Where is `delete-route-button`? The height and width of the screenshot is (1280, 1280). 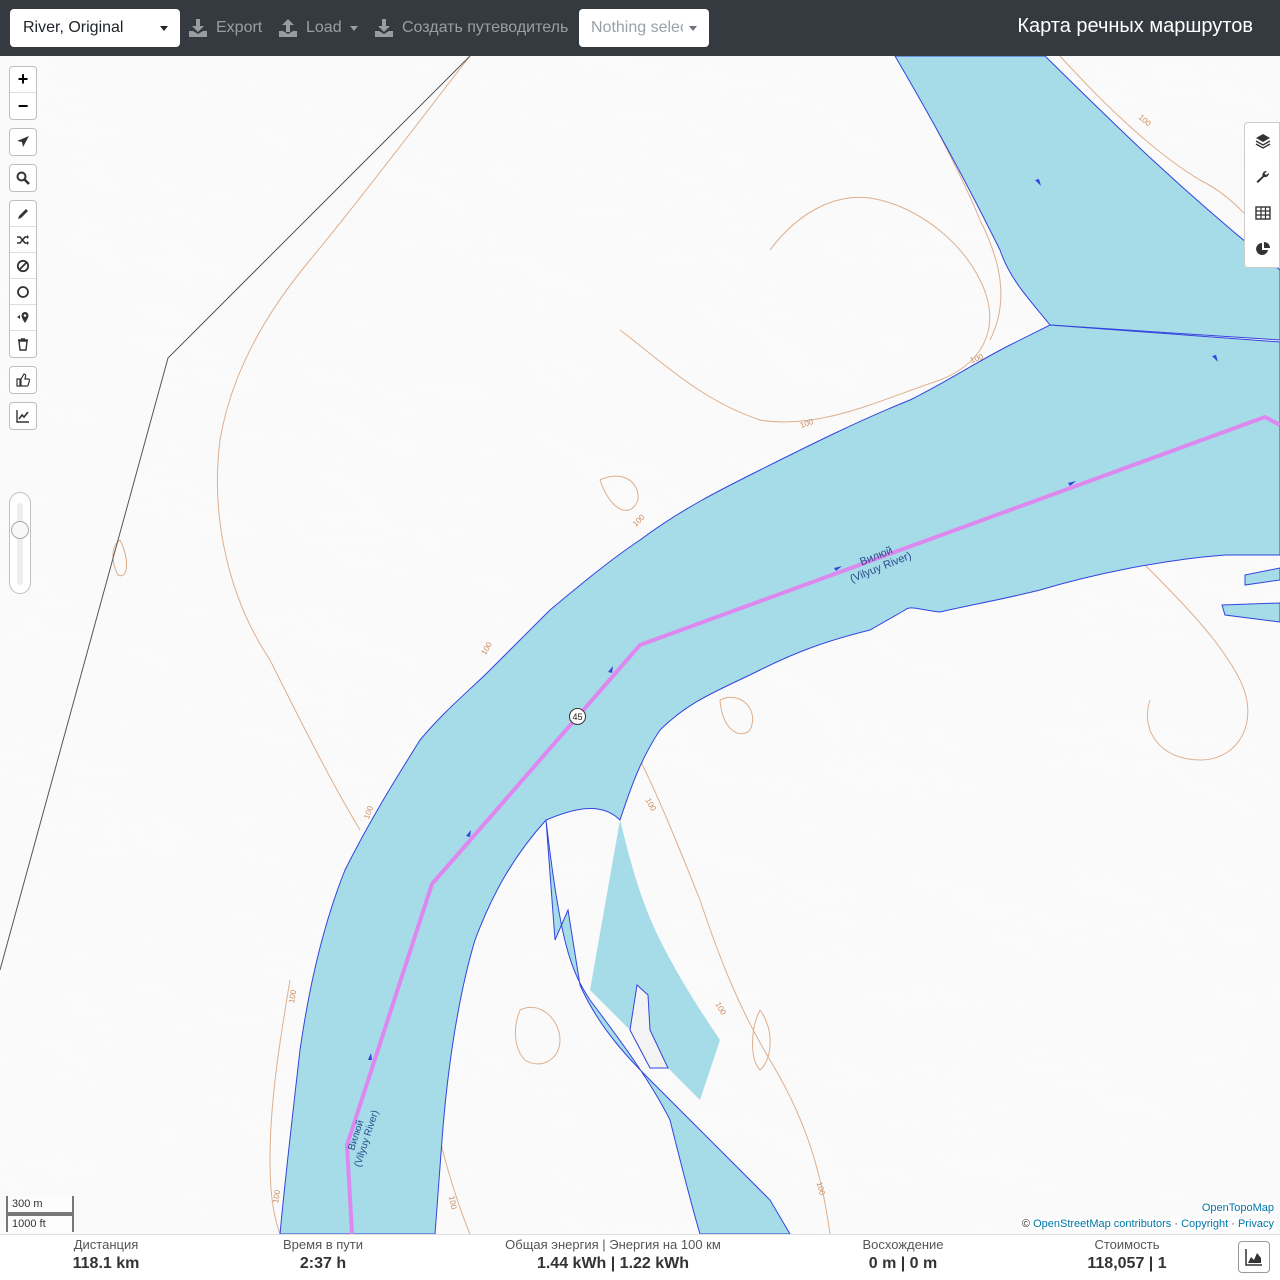 delete-route-button is located at coordinates (23, 344).